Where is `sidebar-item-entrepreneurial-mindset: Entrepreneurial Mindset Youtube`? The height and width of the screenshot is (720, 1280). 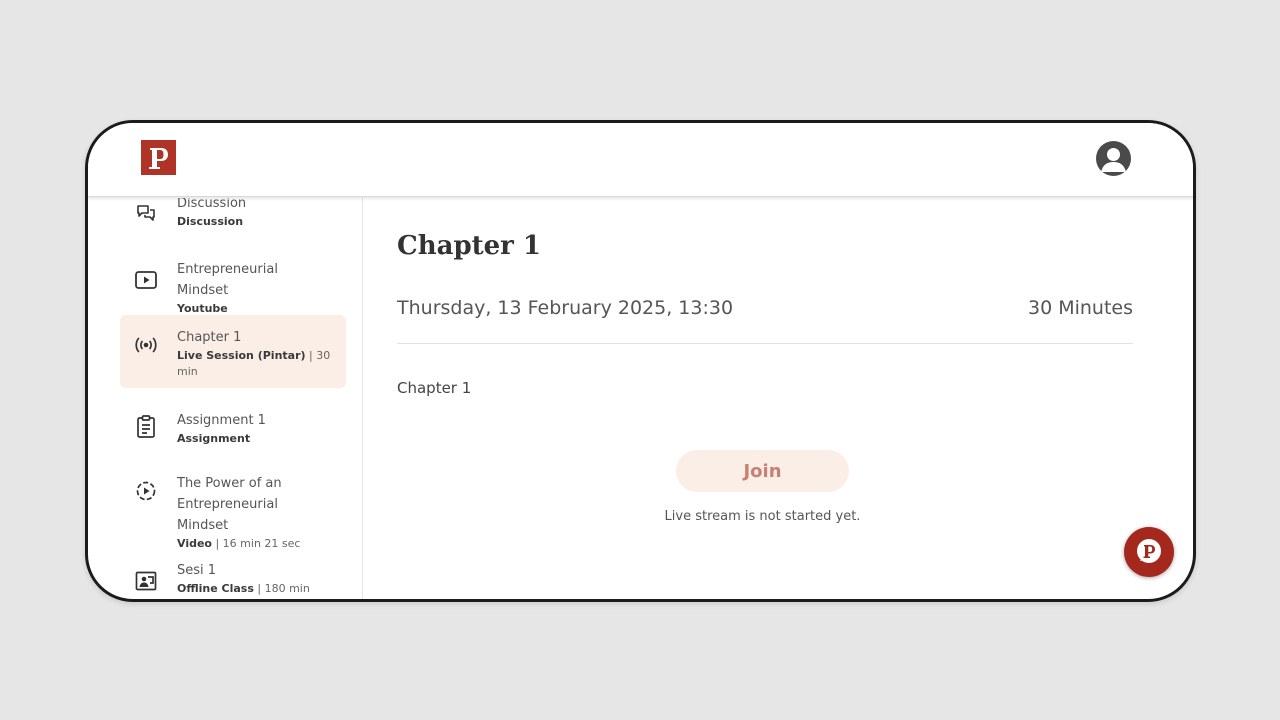 sidebar-item-entrepreneurial-mindset: Entrepreneurial Mindset Youtube is located at coordinates (233, 285).